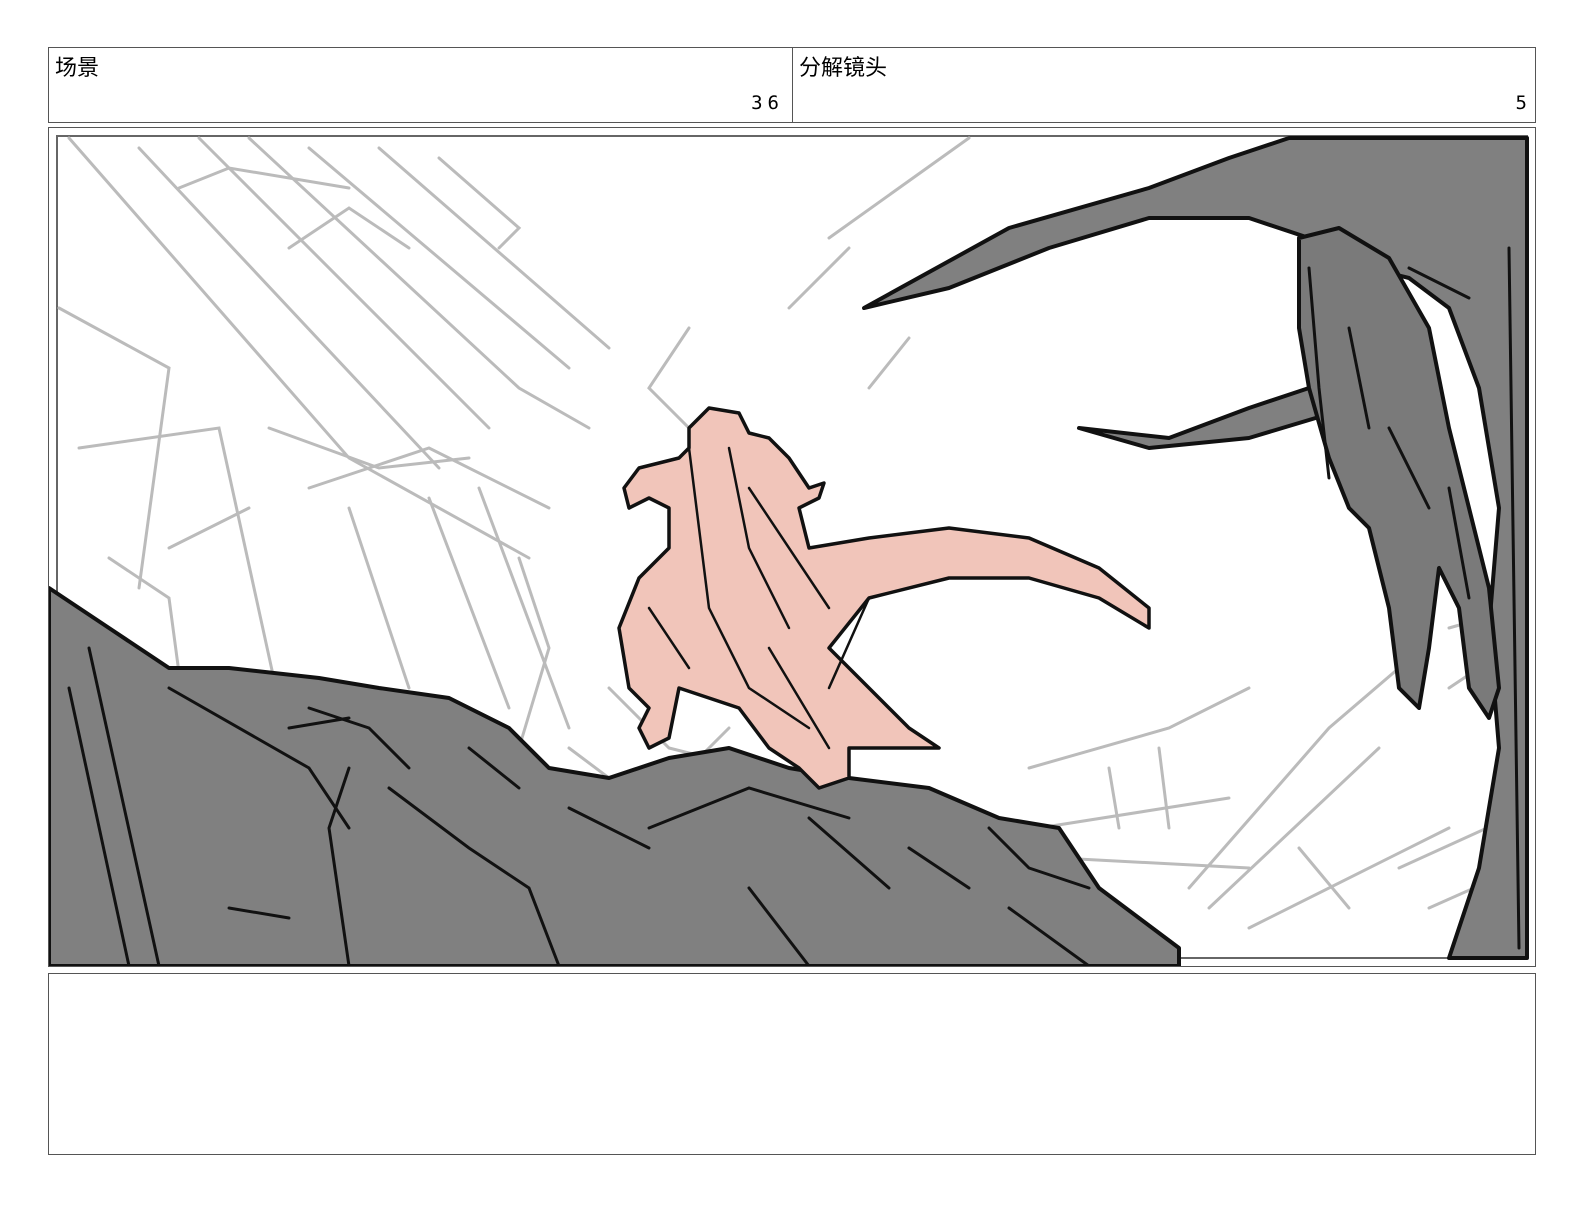 This screenshot has height=1224, width=1584. Describe the element at coordinates (1521, 103) in the screenshot. I see `shot-number: 5` at that location.